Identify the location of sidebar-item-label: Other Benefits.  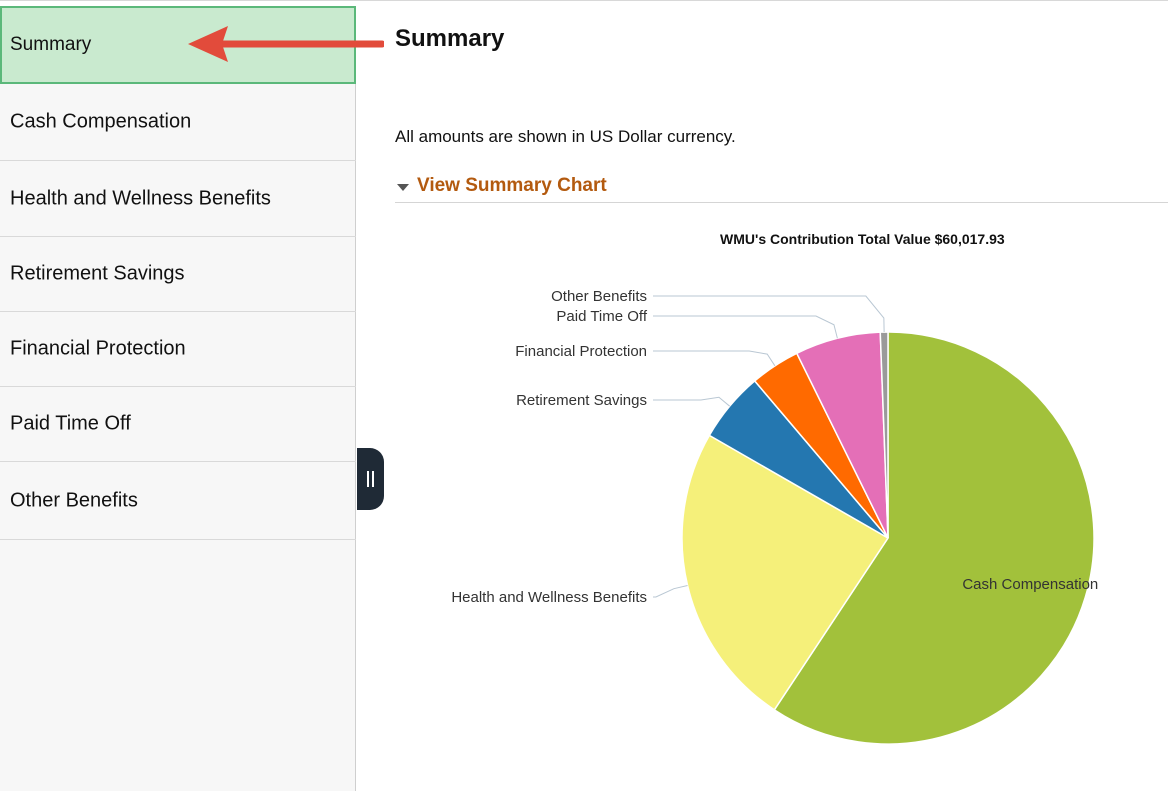
(74, 500).